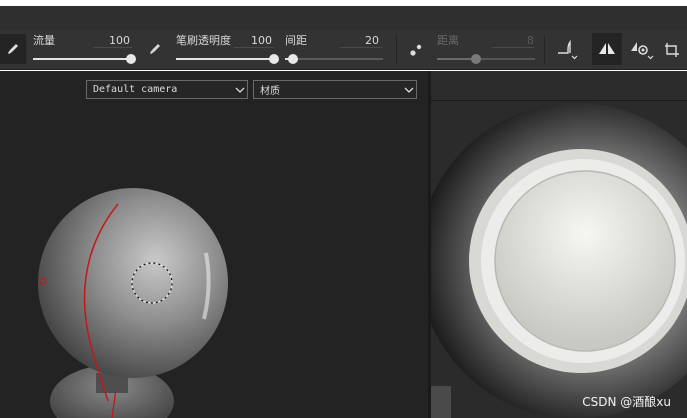  I want to click on brush-small-icon, so click(155, 49).